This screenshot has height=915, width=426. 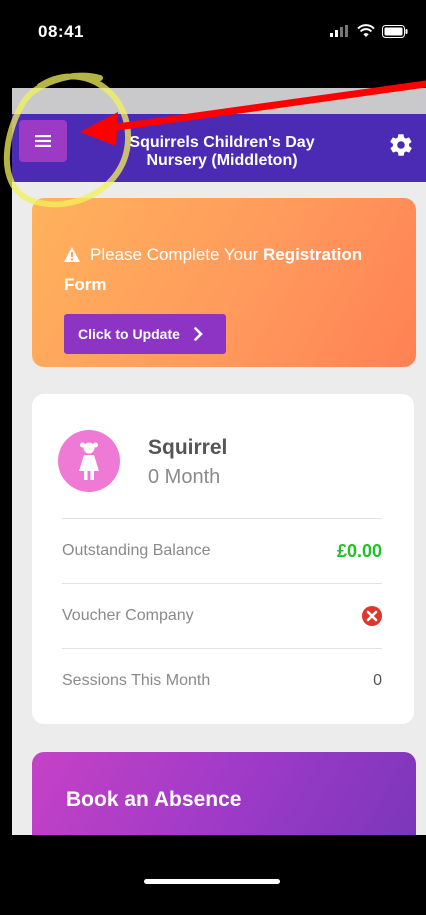 What do you see at coordinates (154, 799) in the screenshot?
I see `book-absence-title: Book an Absence` at bounding box center [154, 799].